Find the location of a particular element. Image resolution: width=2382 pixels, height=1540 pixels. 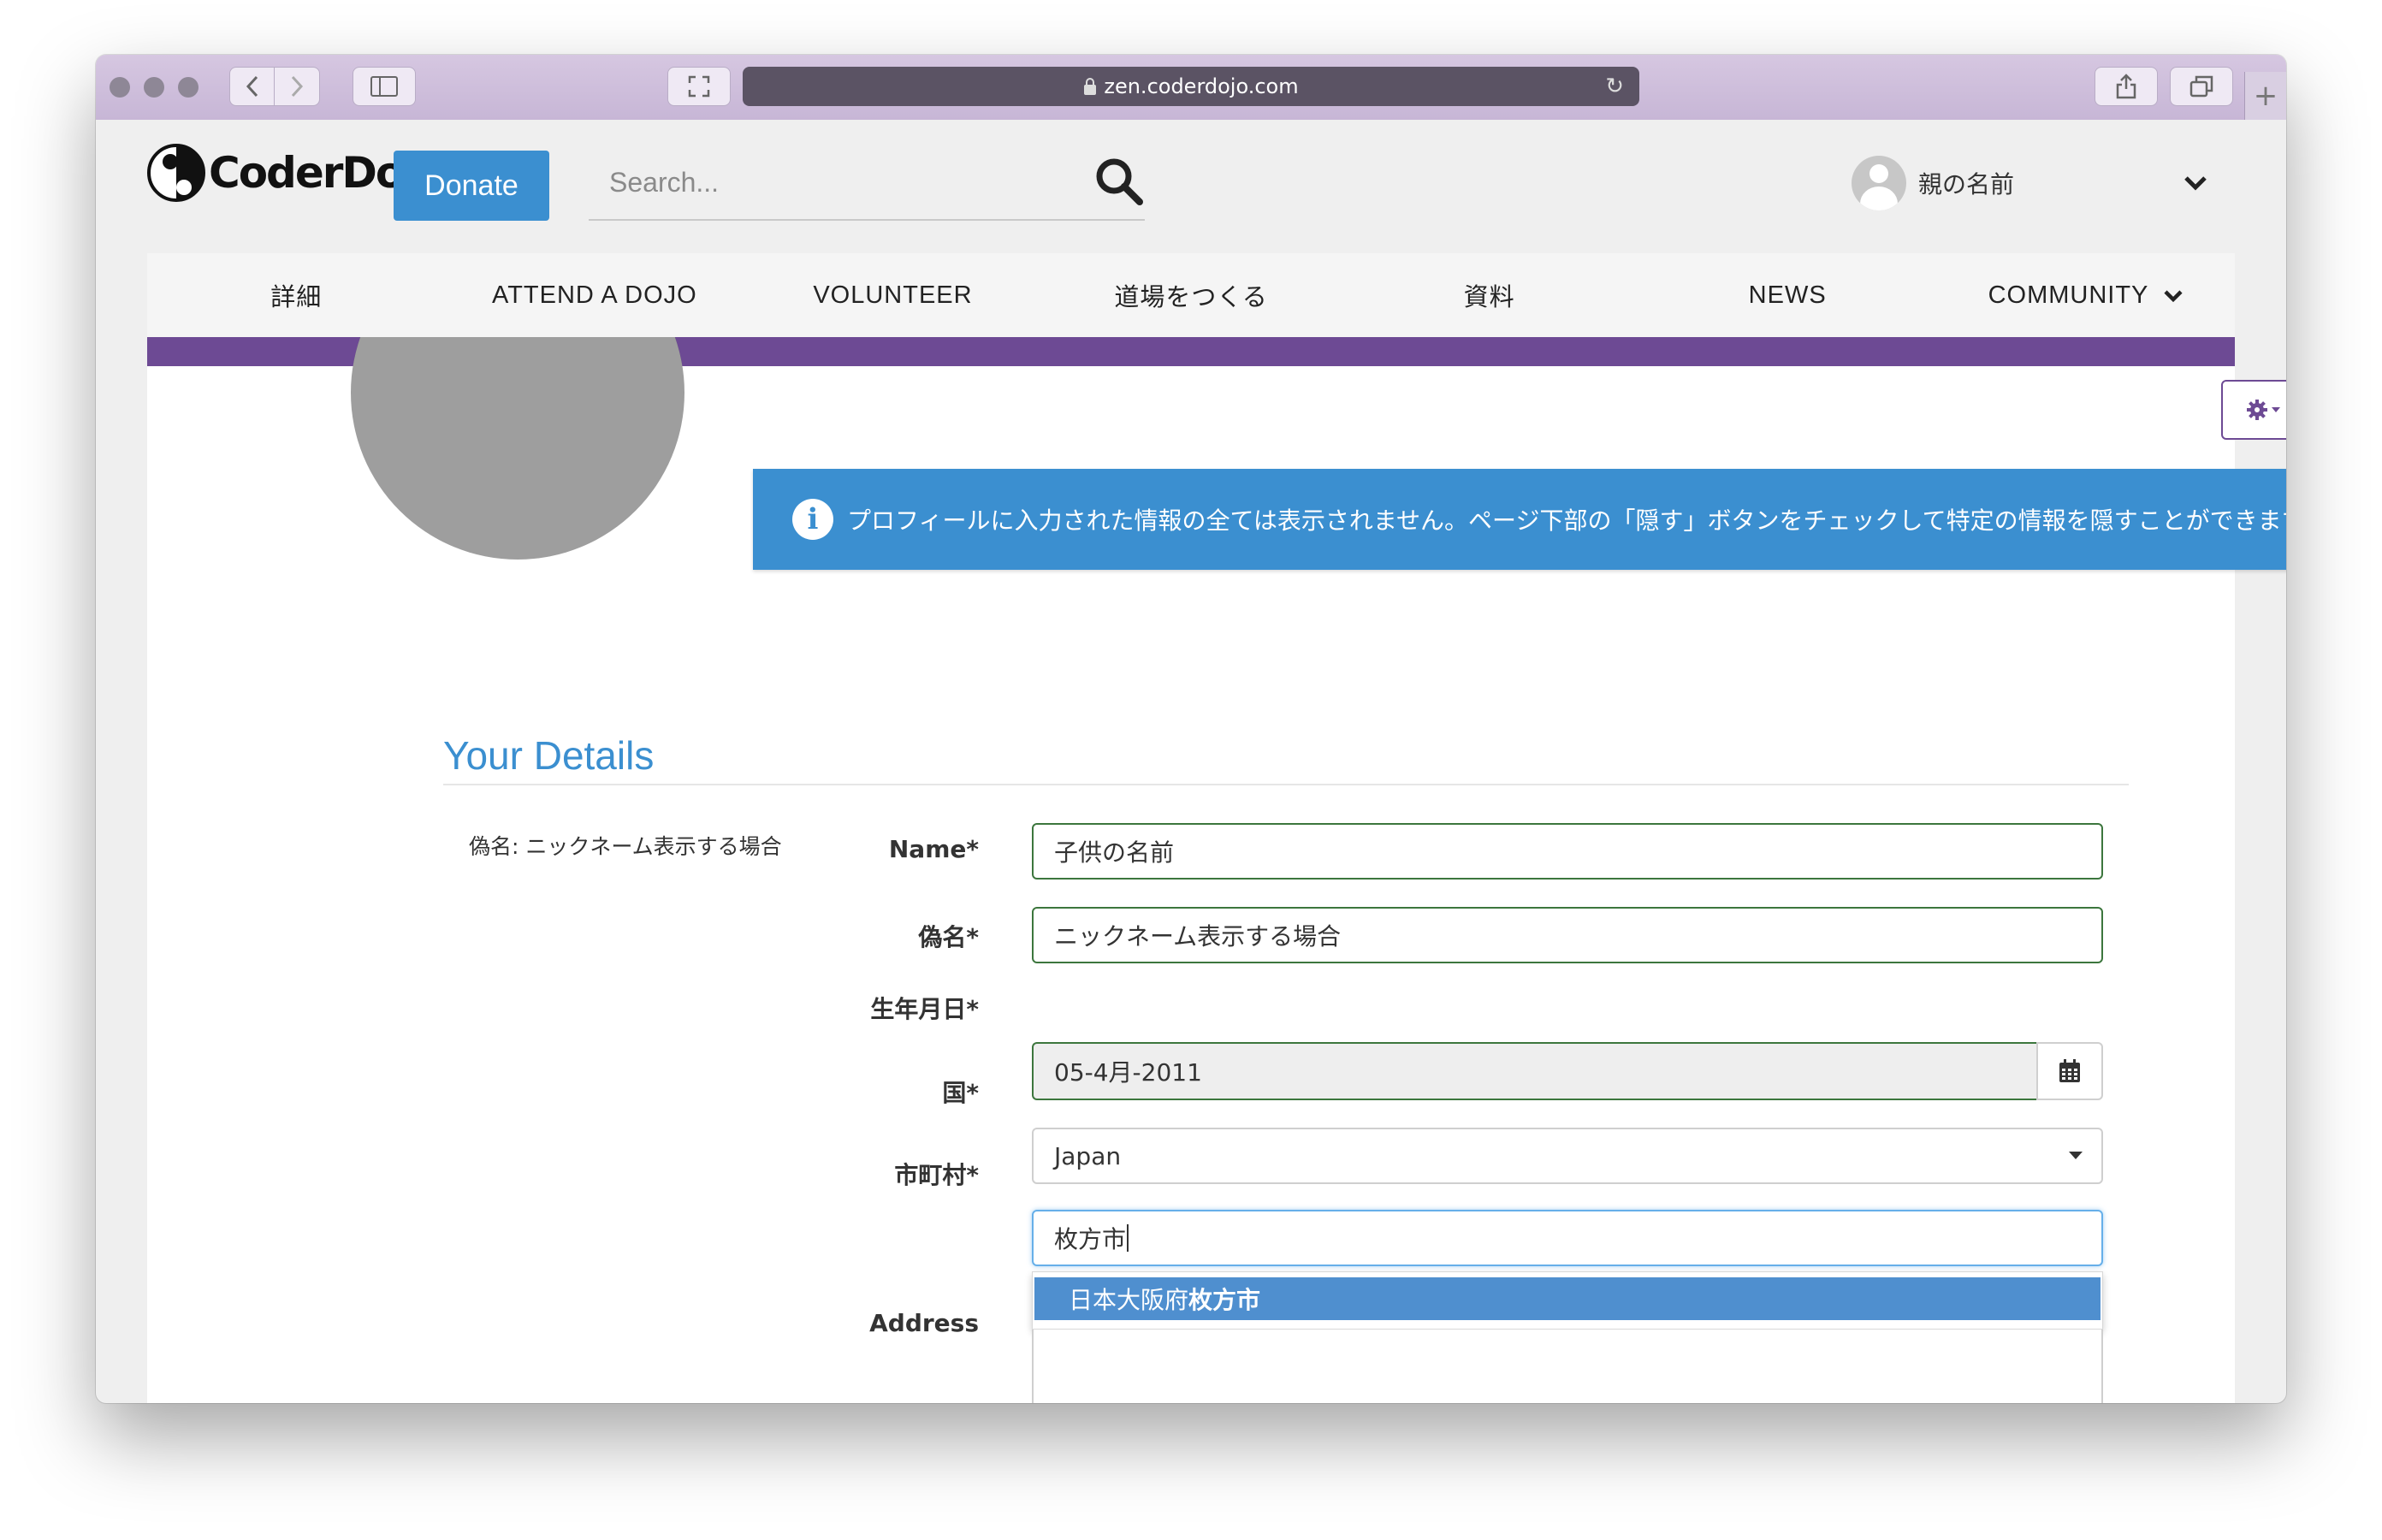

user-menu: 親の名前 is located at coordinates (1933, 183).